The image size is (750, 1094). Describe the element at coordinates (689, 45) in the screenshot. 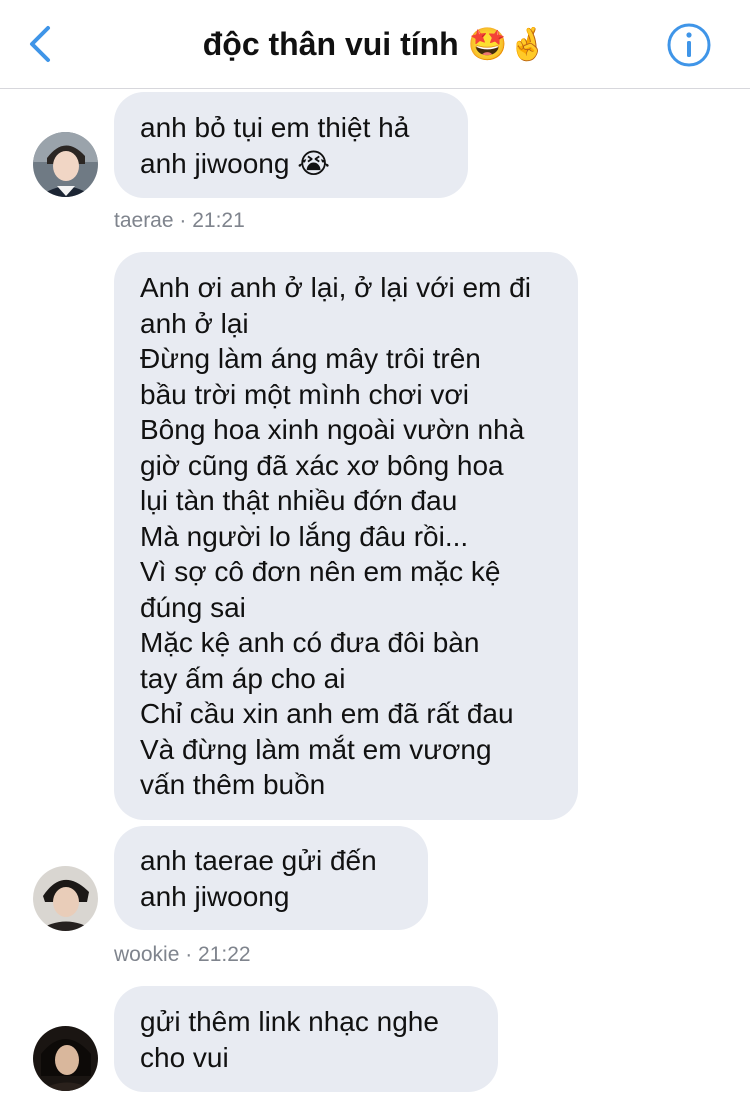

I see `info-circle-icon` at that location.